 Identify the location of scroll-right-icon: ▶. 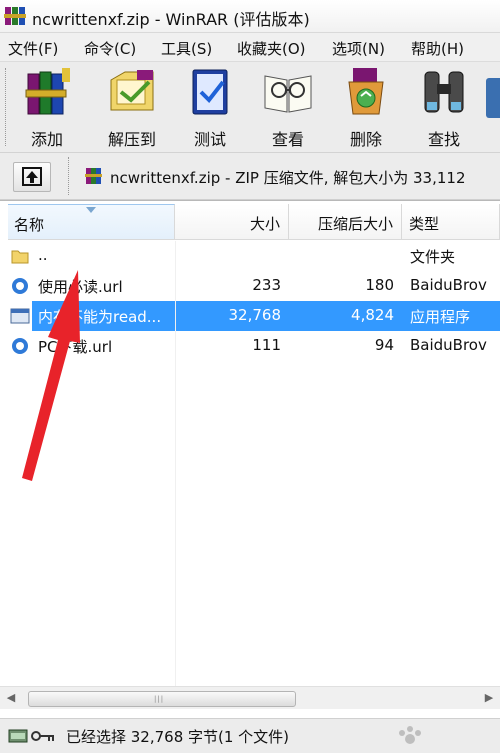
(489, 698).